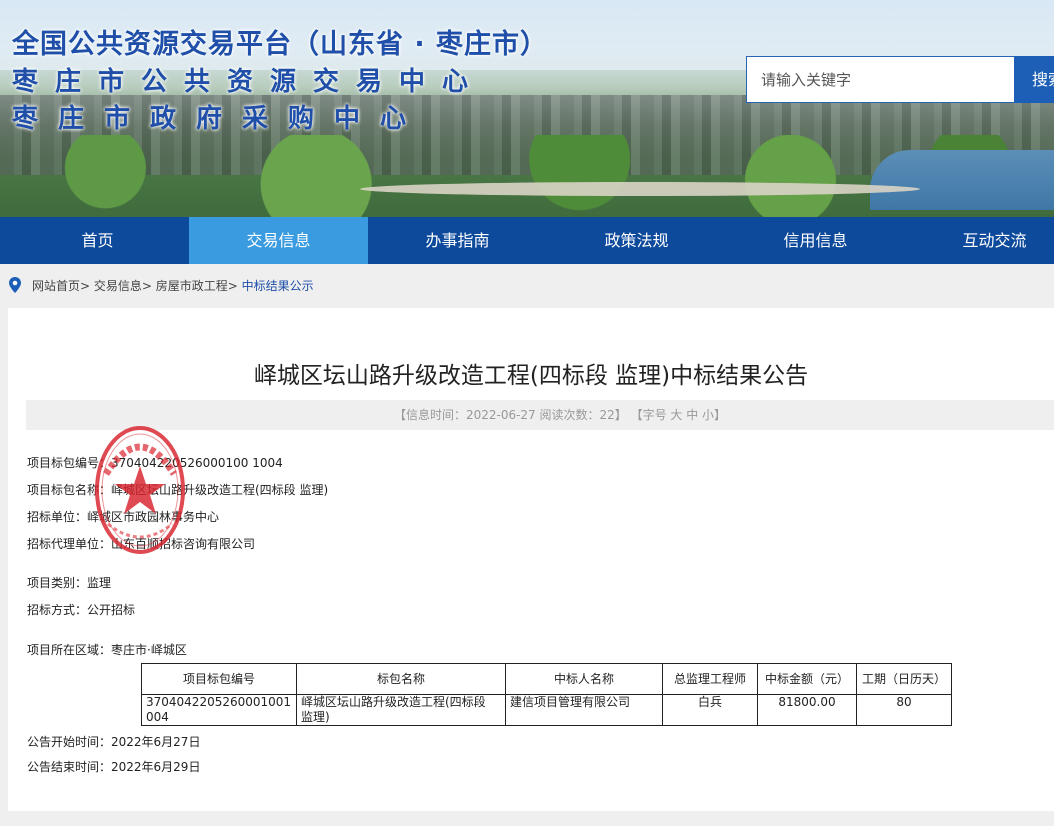 This screenshot has height=826, width=1054. Describe the element at coordinates (69, 583) in the screenshot. I see `field-category: 项目类别：监理` at that location.